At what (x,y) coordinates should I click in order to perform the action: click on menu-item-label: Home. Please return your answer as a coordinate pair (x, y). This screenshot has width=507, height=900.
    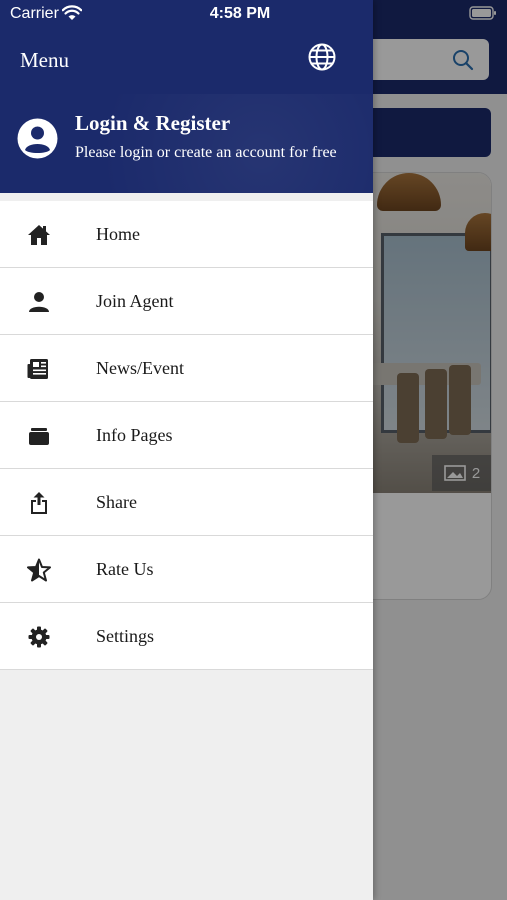
    Looking at the image, I should click on (118, 234).